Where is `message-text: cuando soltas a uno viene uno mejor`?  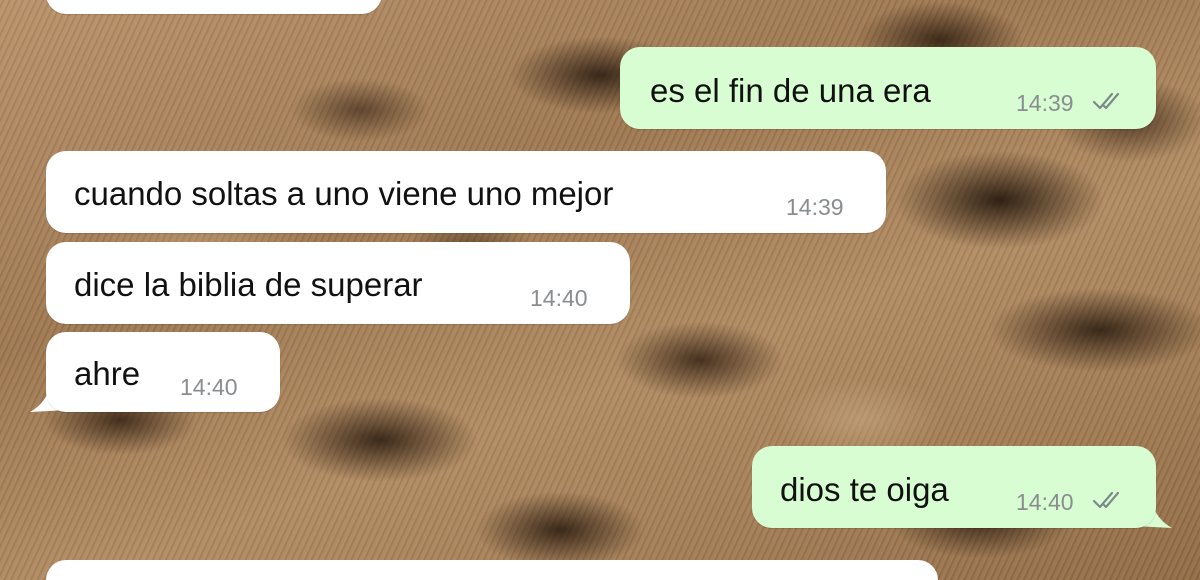
message-text: cuando soltas a uno viene uno mejor is located at coordinates (344, 193).